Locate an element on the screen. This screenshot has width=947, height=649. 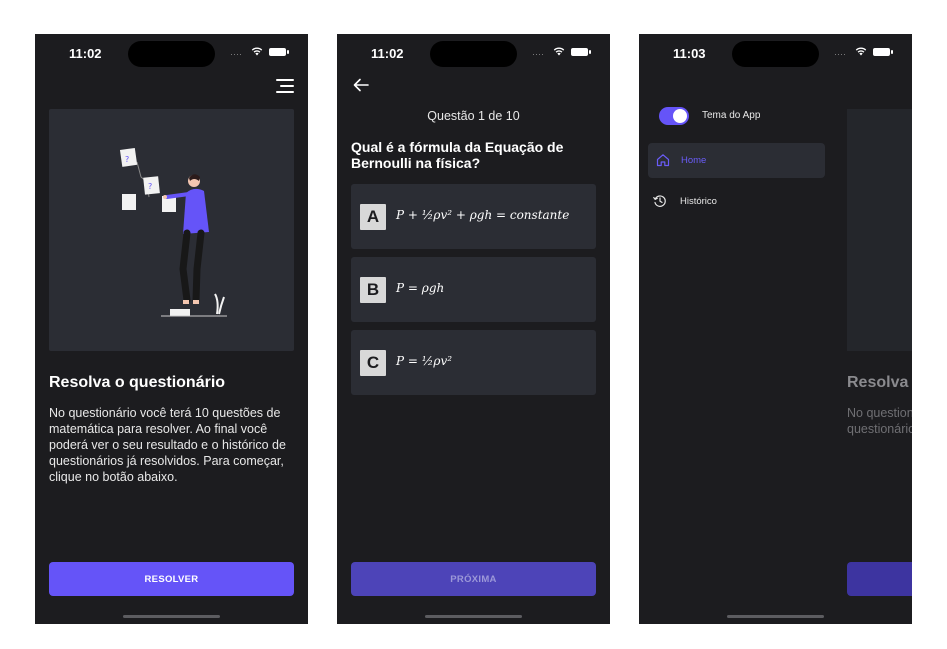
formula-text: P = ½ρv² is located at coordinates (424, 361).